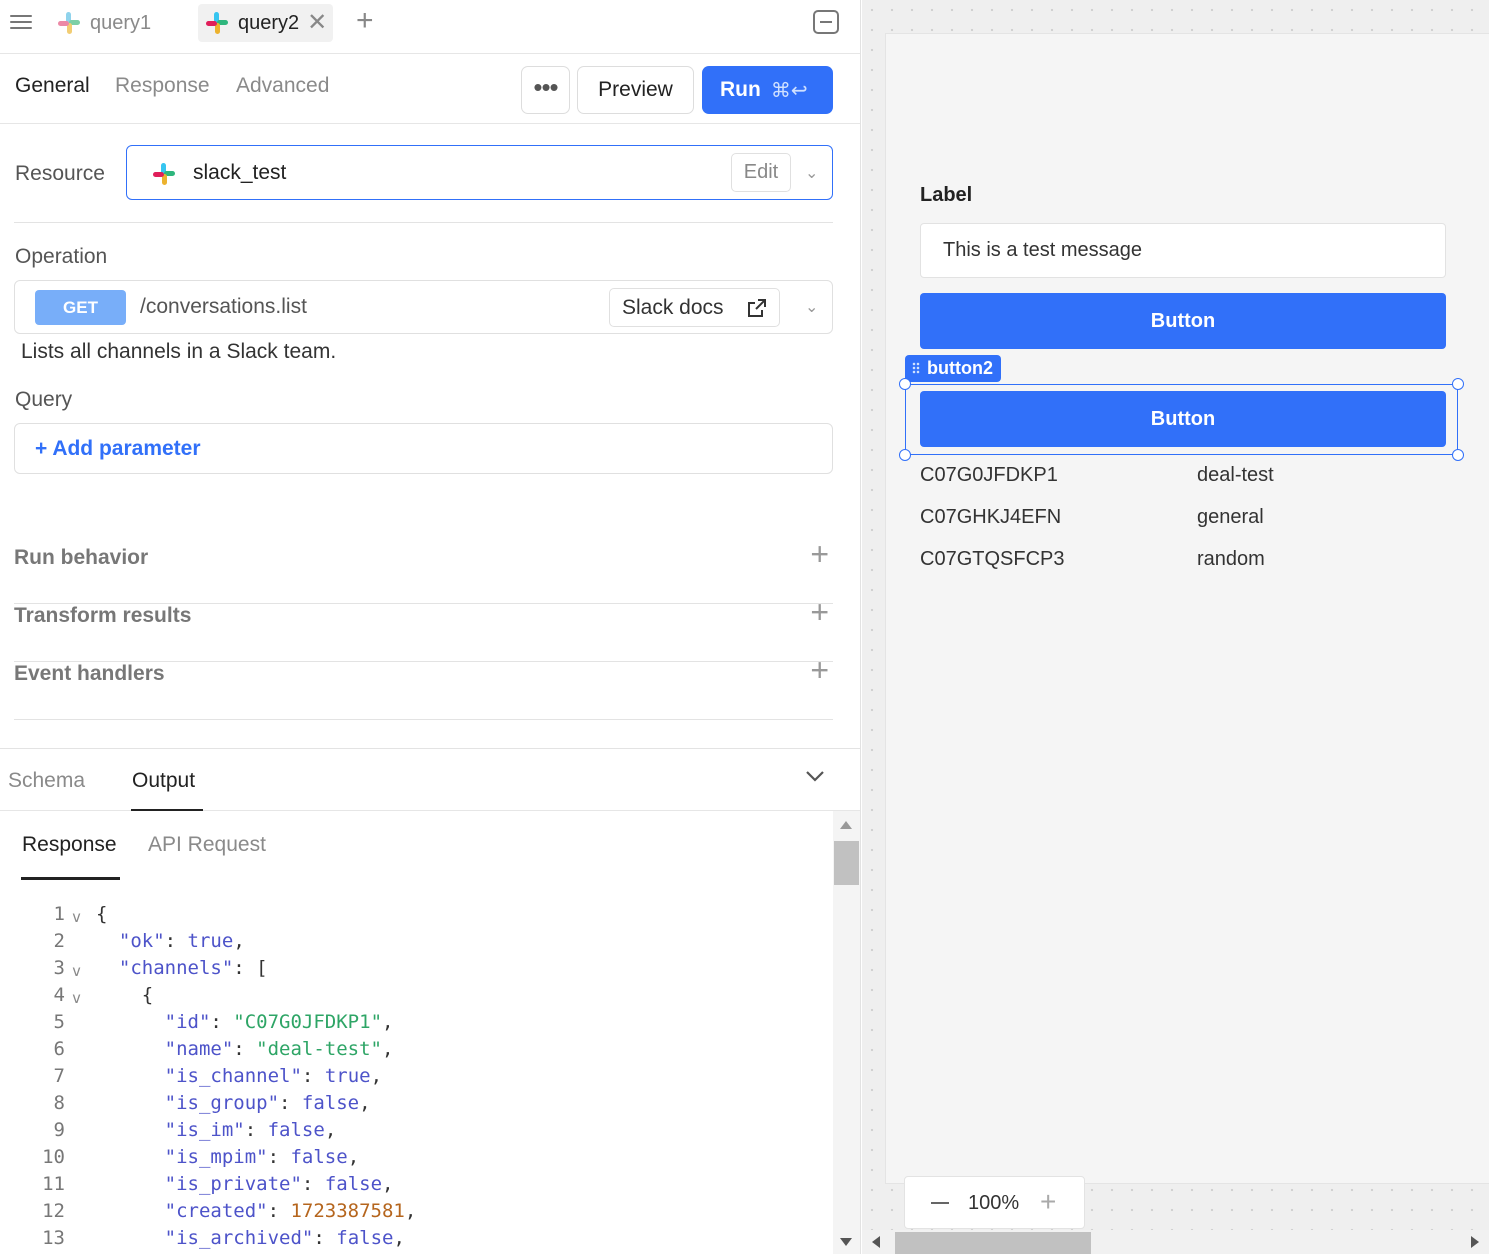  Describe the element at coordinates (118, 449) in the screenshot. I see `add-parameter-button: + Add parameter` at that location.